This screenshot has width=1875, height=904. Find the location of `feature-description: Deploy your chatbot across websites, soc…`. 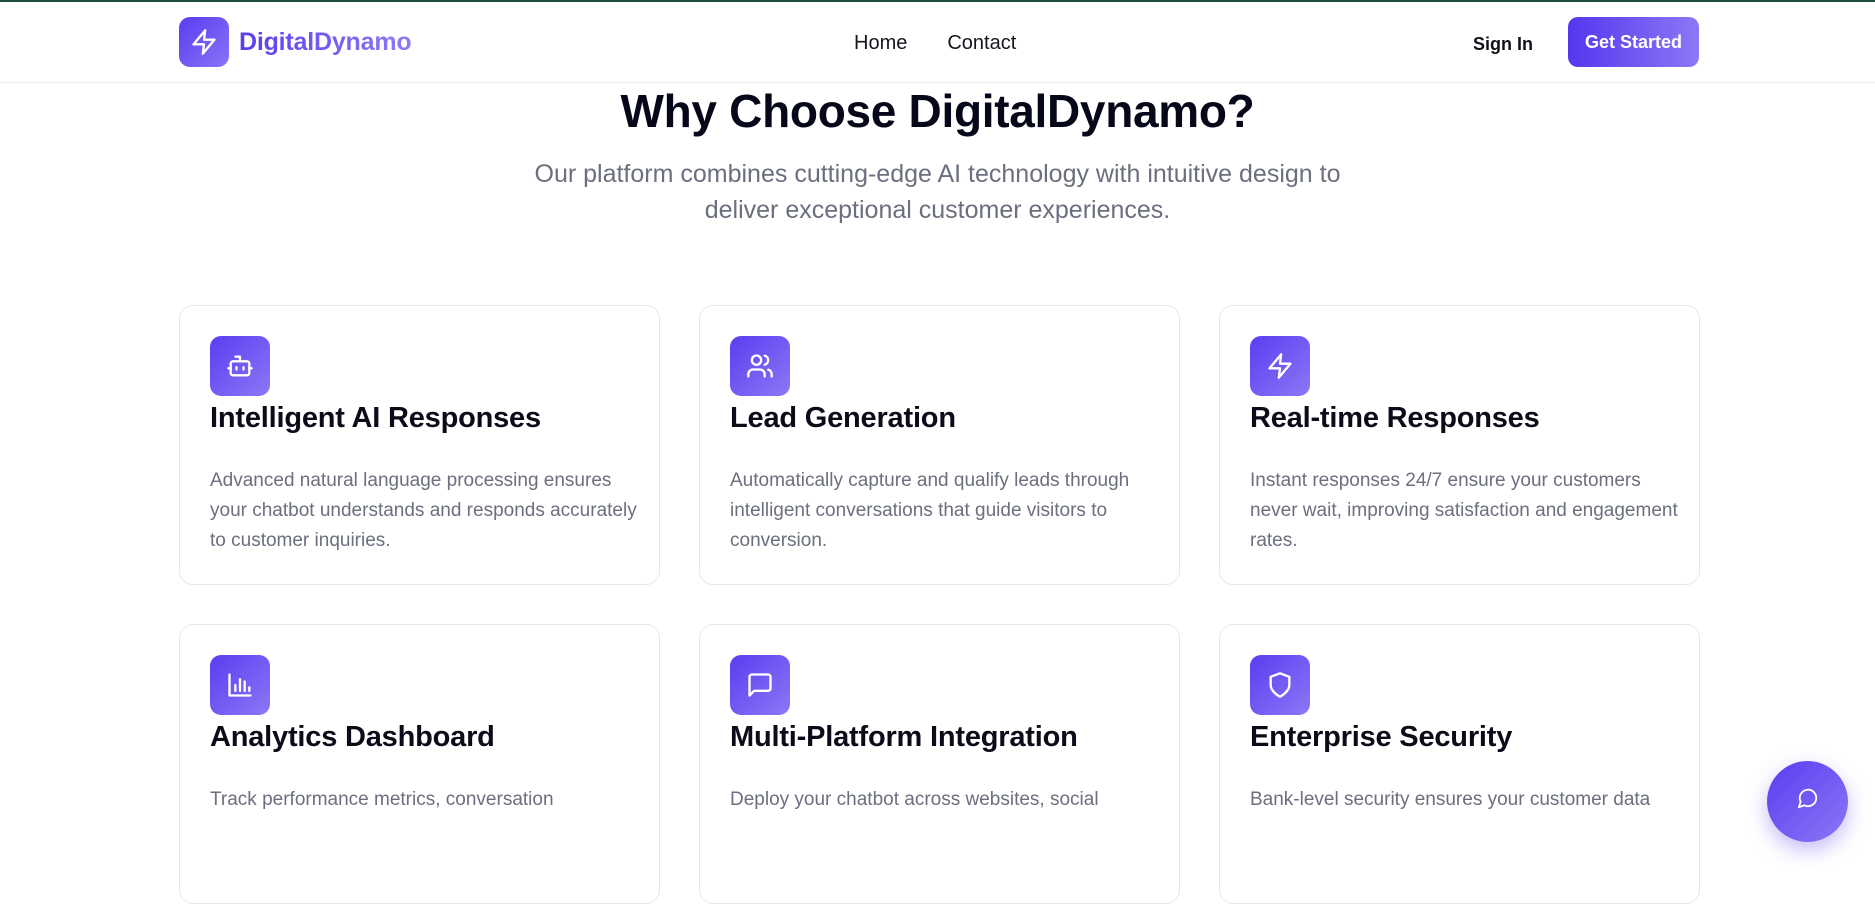

feature-description: Deploy your chatbot across websites, soc… is located at coordinates (914, 799).